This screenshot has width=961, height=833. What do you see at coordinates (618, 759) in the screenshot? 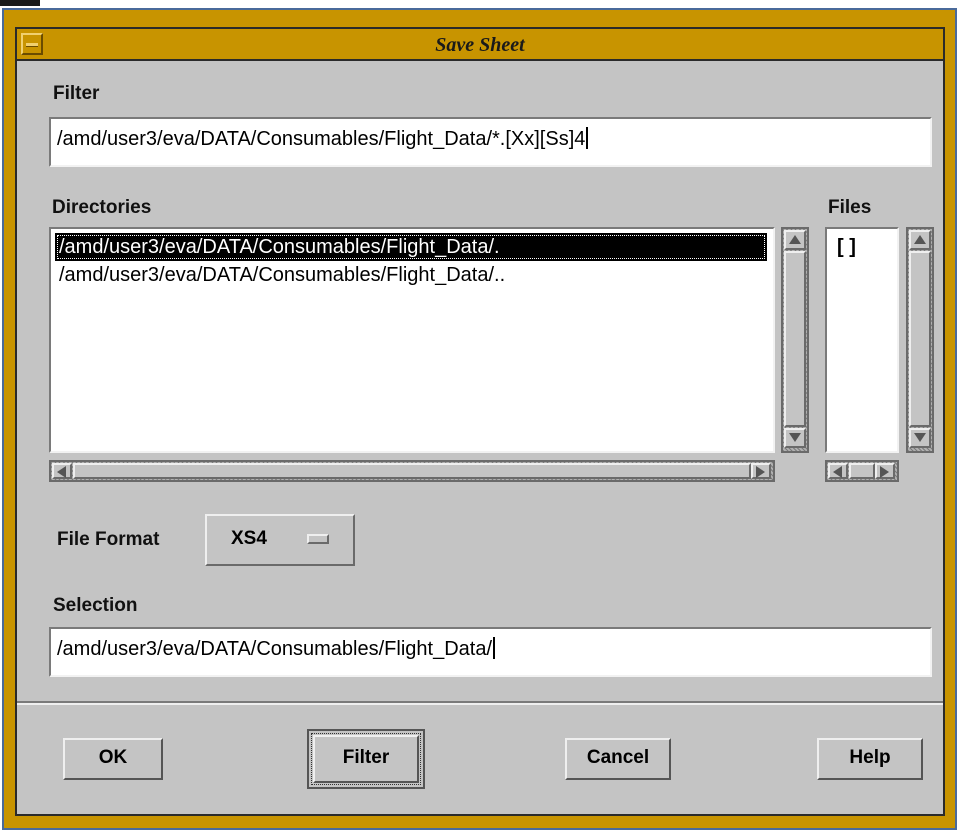
I see `cancel-button: Cancel` at bounding box center [618, 759].